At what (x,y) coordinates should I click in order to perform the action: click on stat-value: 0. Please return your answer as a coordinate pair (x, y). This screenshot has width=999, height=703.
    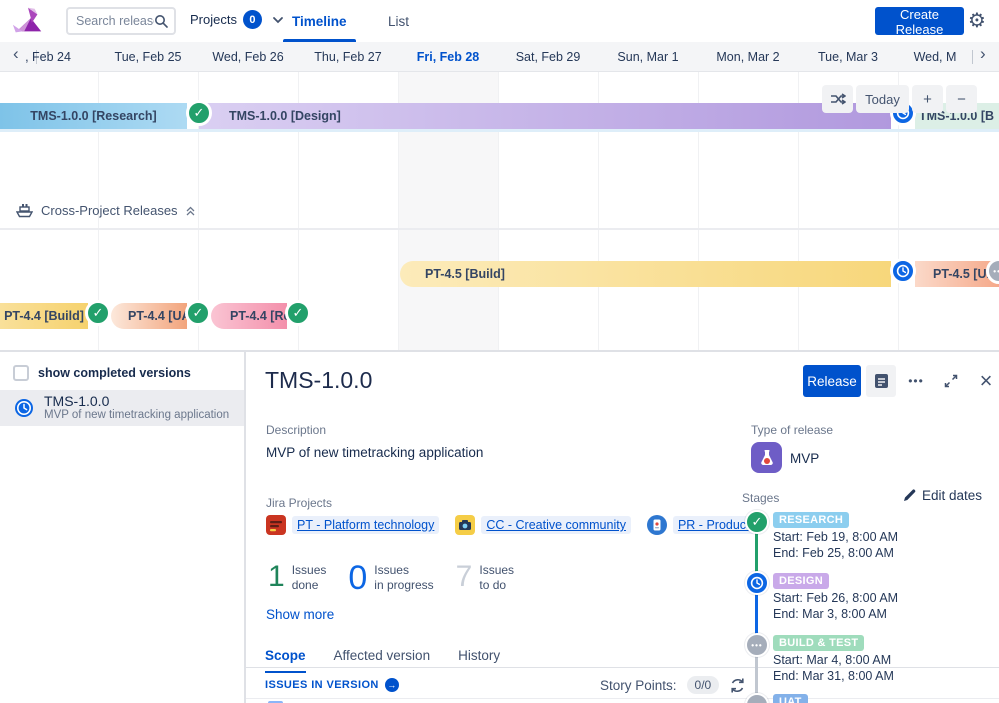
    Looking at the image, I should click on (358, 578).